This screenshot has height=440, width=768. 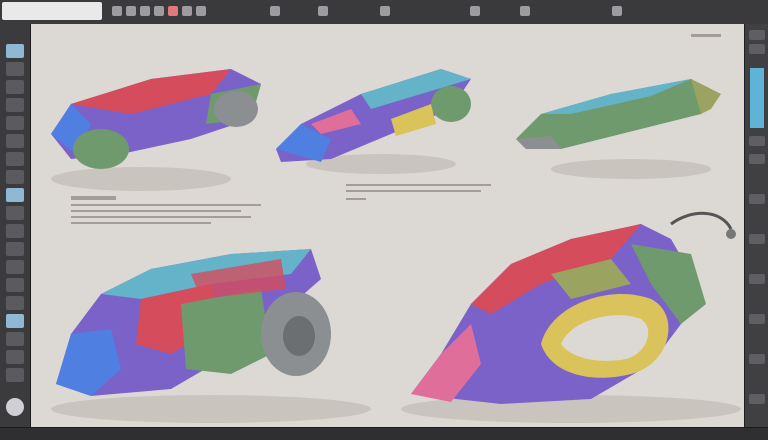 I want to click on link-icon, so click(x=525, y=11).